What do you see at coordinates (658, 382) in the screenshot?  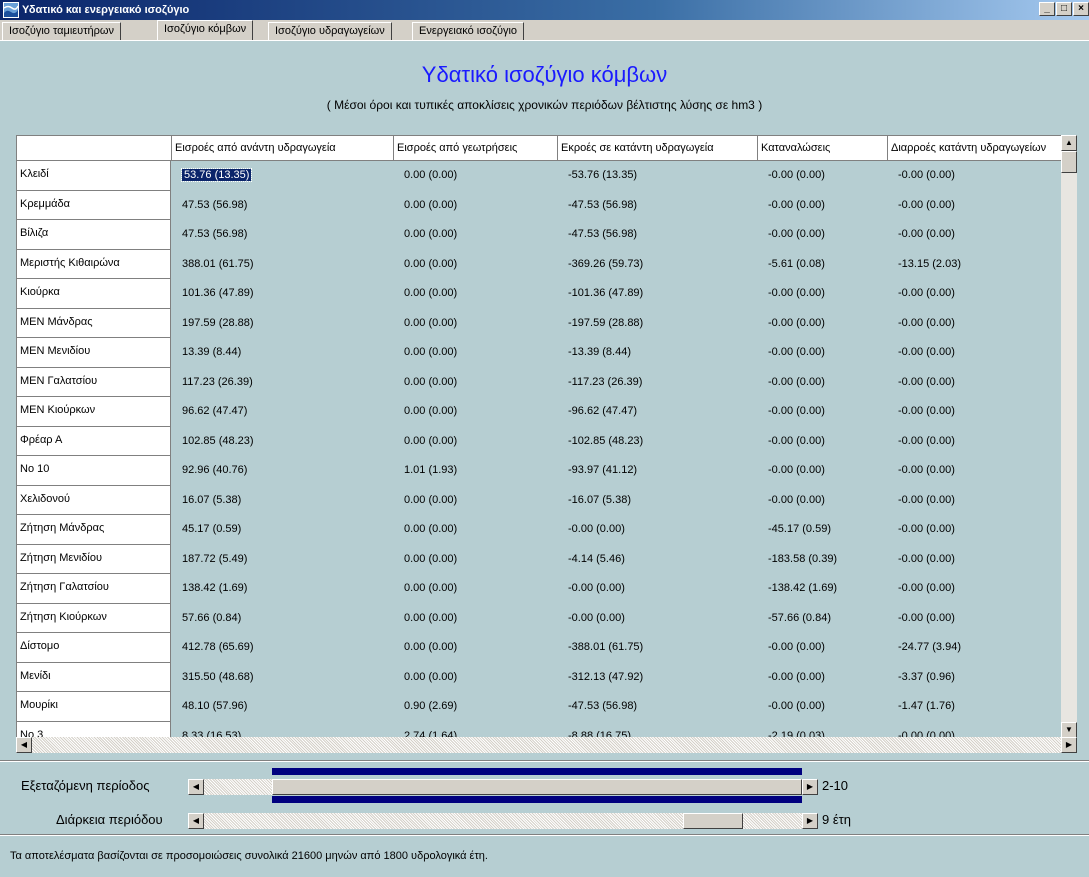 I see `table-cell: -117.23 (26.39)` at bounding box center [658, 382].